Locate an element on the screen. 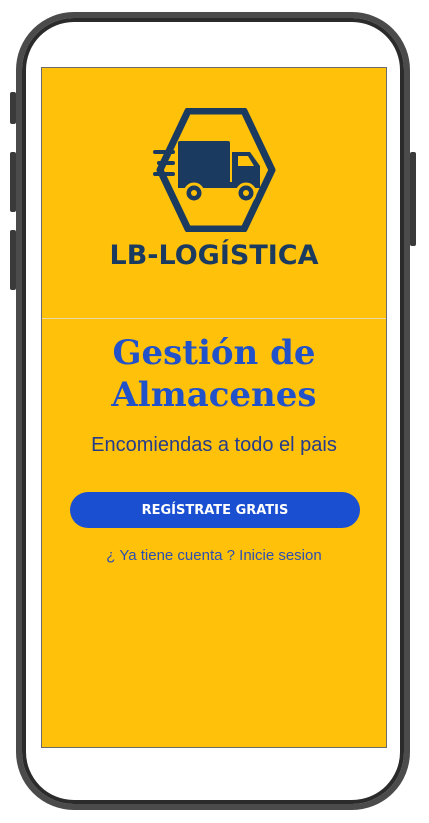  hero-title: Gestión de Almacenes is located at coordinates (214, 374).